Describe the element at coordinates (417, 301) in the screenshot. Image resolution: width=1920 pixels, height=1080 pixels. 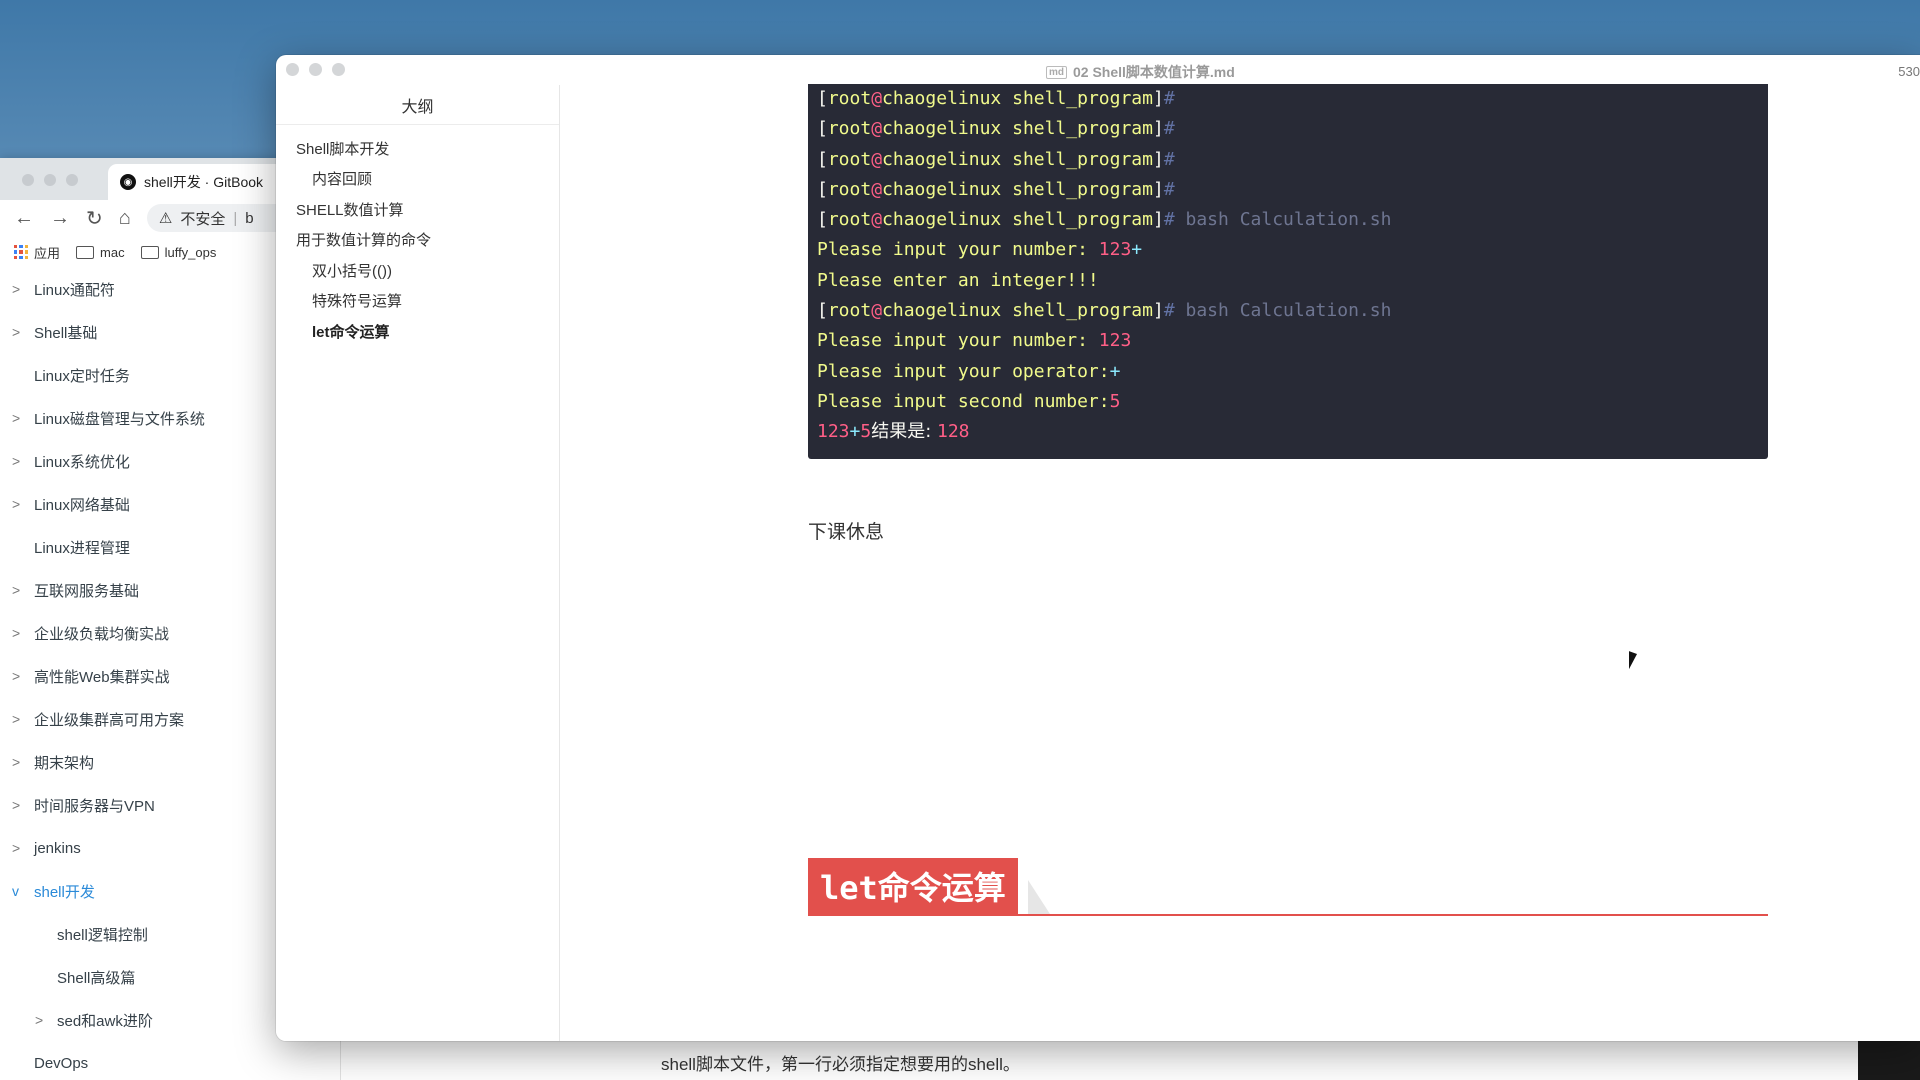
I see `outline-item-special-symbols: 特殊符号运算` at that location.